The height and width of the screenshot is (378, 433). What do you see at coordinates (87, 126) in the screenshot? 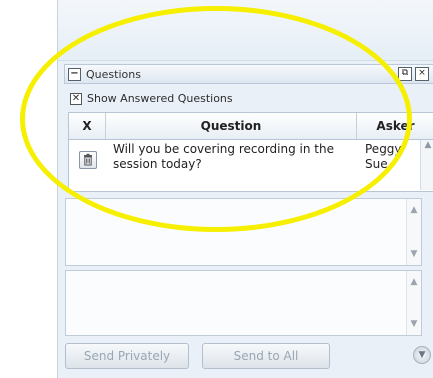
I see `column-header-x: X` at bounding box center [87, 126].